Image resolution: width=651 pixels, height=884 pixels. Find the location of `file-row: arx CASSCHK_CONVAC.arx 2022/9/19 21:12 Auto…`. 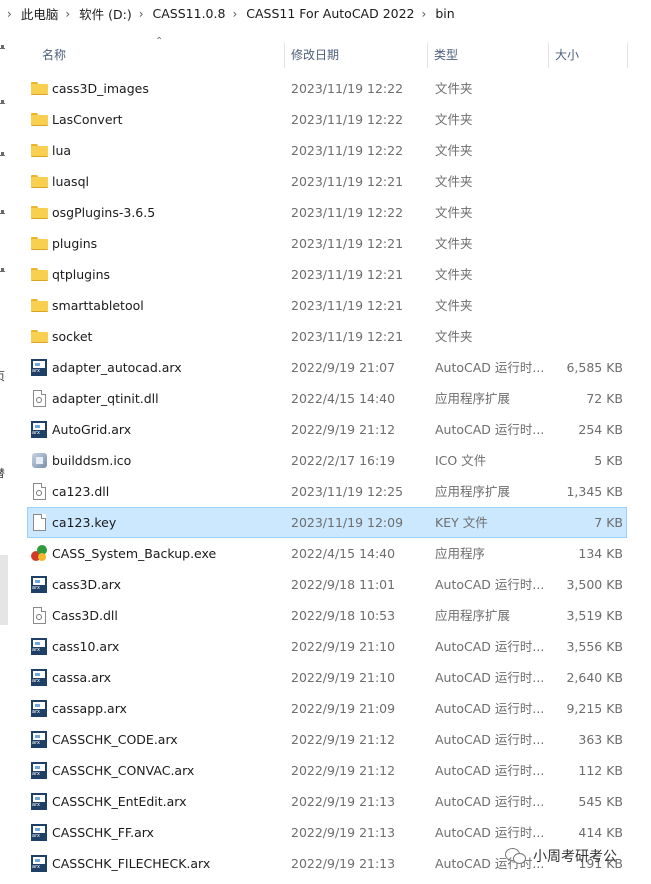

file-row: arx CASSCHK_CONVAC.arx 2022/9/19 21:12 Auto… is located at coordinates (327, 770).